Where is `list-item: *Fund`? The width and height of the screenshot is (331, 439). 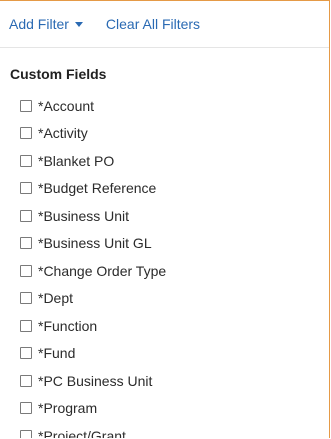 list-item: *Fund is located at coordinates (168, 354).